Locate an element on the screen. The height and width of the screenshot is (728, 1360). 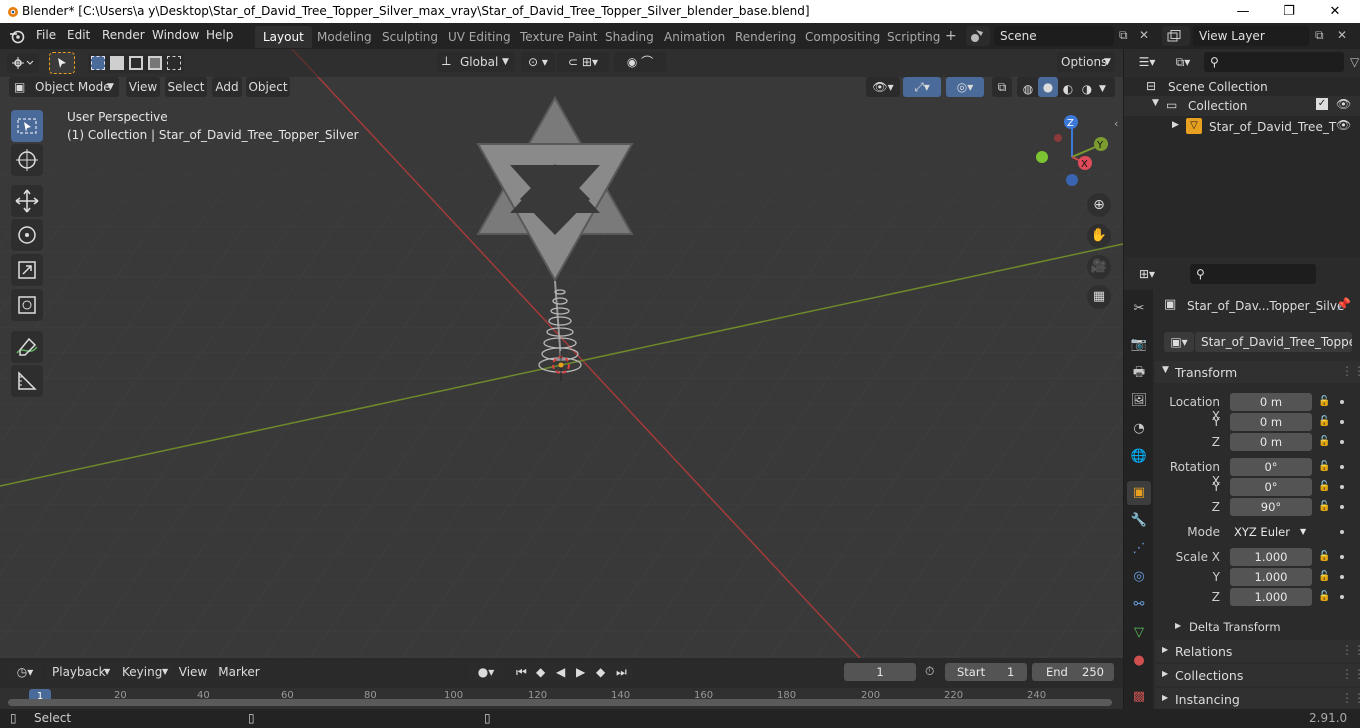
scale-tool is located at coordinates (27, 270).